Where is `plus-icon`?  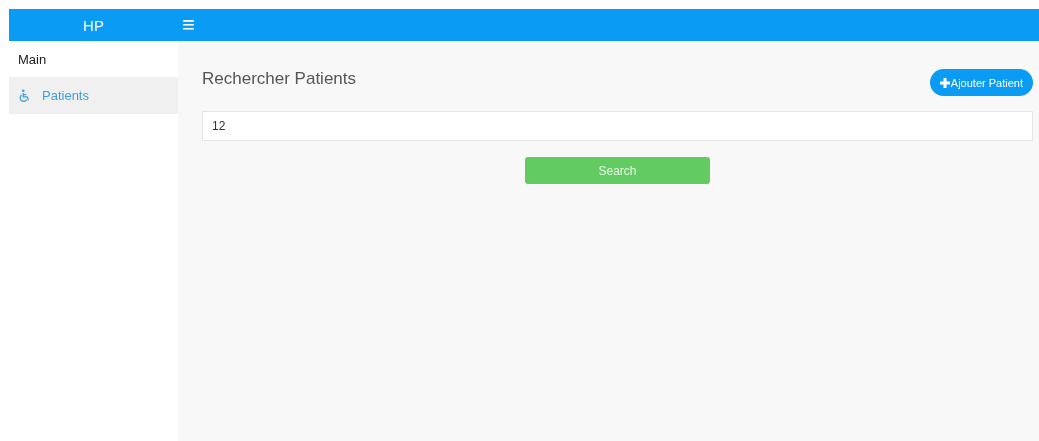
plus-icon is located at coordinates (944, 82).